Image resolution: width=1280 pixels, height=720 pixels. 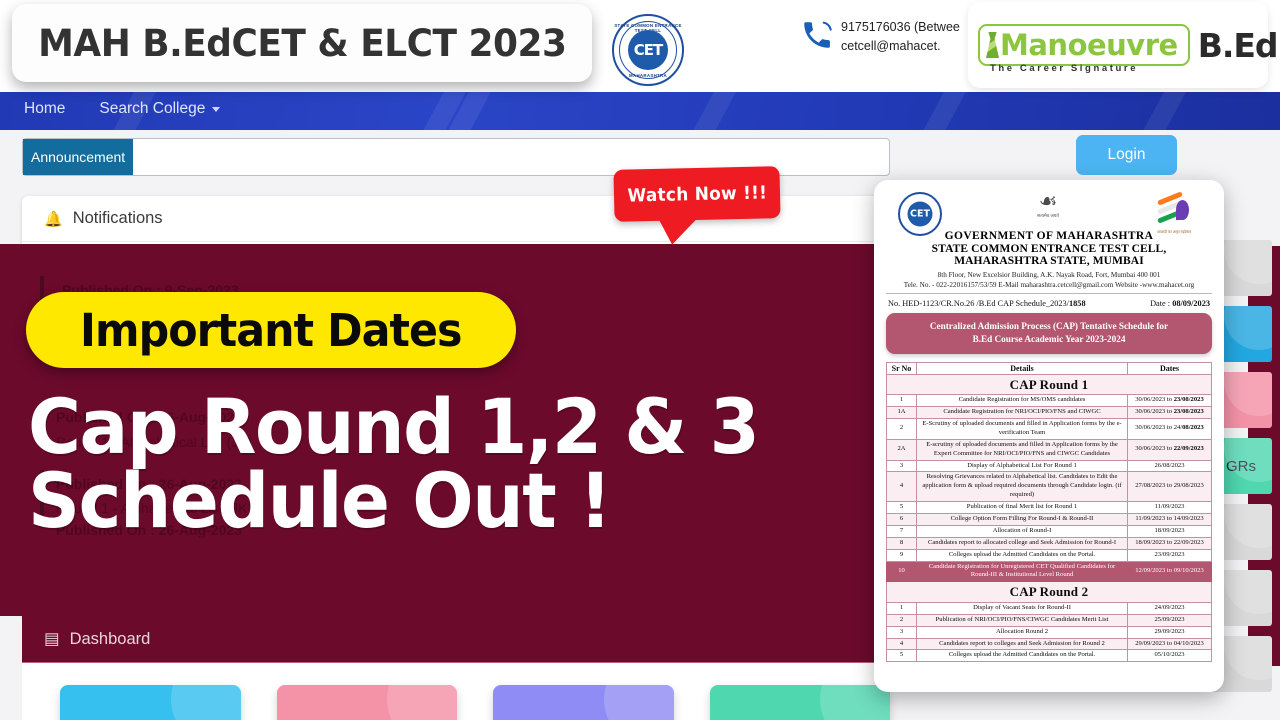 I want to click on cell-dates: 27/08/2023 to 29/08/2023, so click(x=1169, y=487).